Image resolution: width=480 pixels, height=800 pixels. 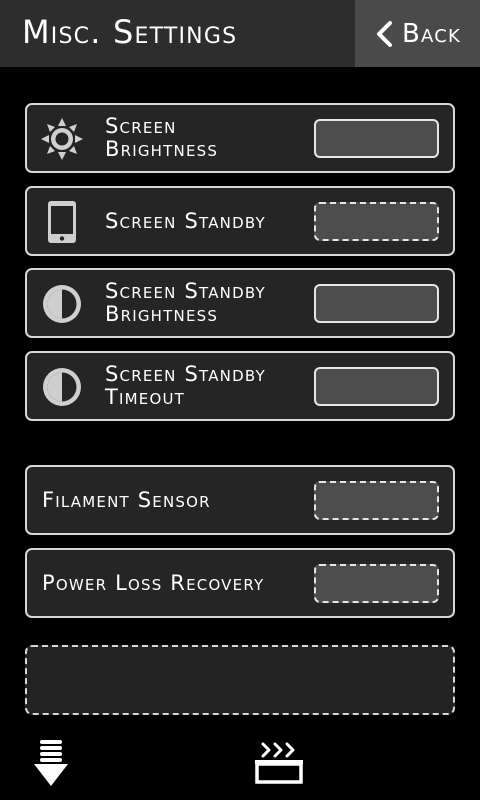 What do you see at coordinates (240, 680) in the screenshot?
I see `status-message-box` at bounding box center [240, 680].